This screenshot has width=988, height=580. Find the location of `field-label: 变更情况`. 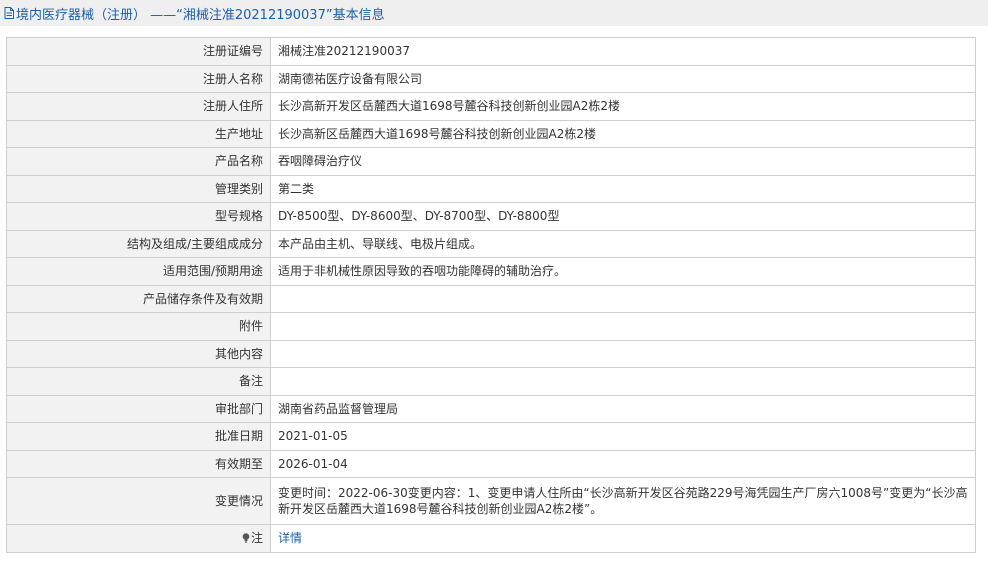

field-label: 变更情况 is located at coordinates (138, 501).